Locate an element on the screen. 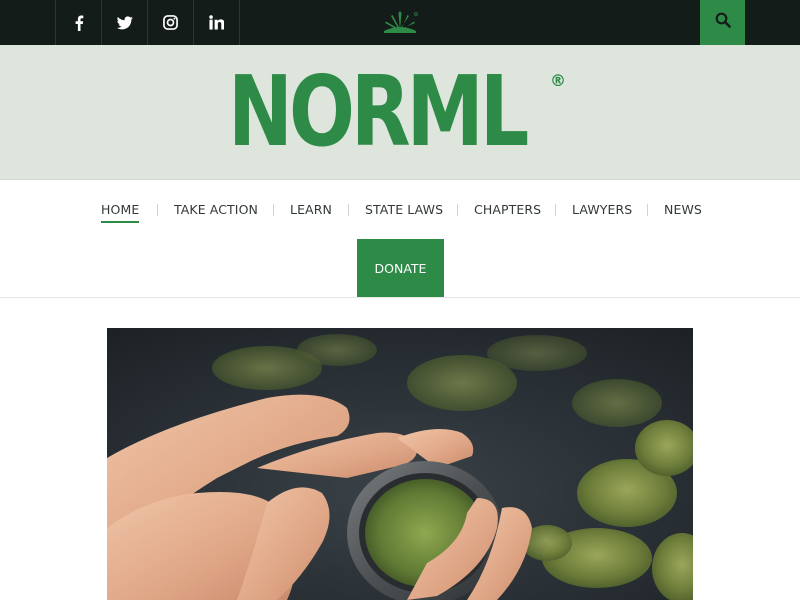 This screenshot has height=600, width=800. nav-item-news: NEWS is located at coordinates (683, 210).